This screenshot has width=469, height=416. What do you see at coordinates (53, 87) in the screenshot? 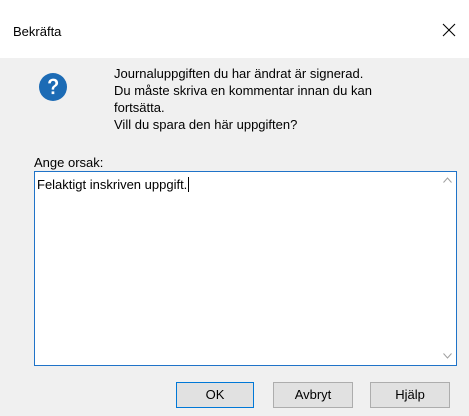
I see `question-icon` at bounding box center [53, 87].